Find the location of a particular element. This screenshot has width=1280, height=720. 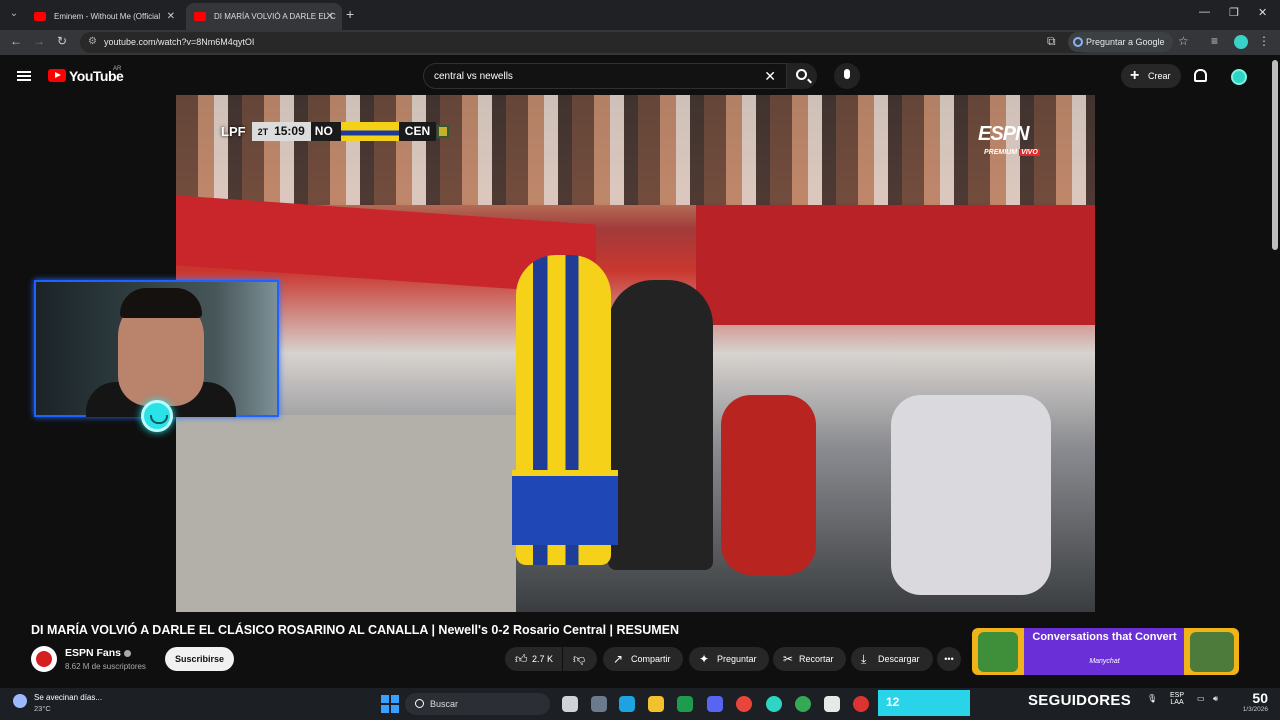

back-icon: ← is located at coordinates (16, 41).